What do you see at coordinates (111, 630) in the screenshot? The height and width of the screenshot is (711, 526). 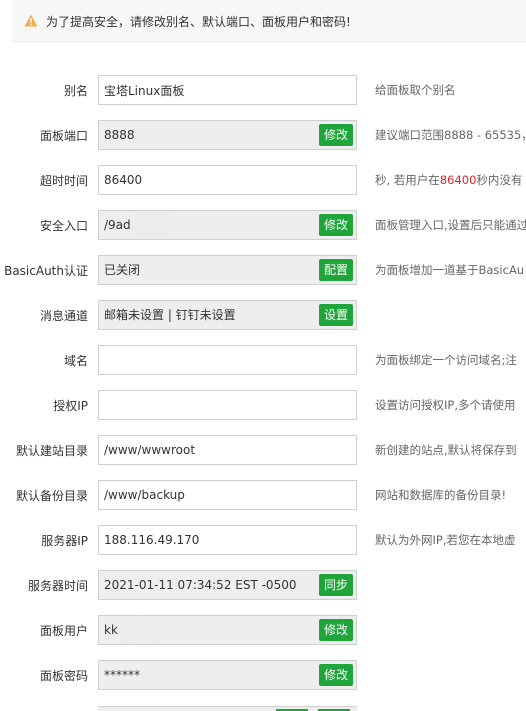 I see `user-value: kk` at bounding box center [111, 630].